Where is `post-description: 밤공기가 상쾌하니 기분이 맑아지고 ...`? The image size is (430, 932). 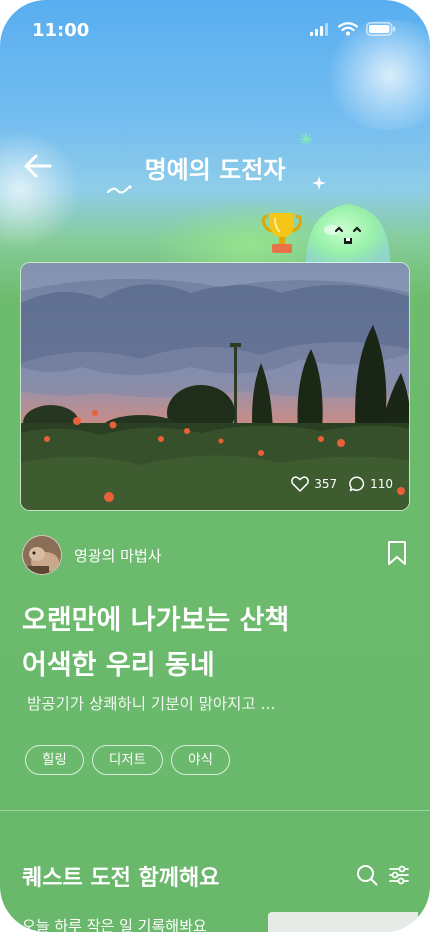
post-description: 밤공기가 상쾌하니 기분이 맑아지고 ... is located at coordinates (151, 704).